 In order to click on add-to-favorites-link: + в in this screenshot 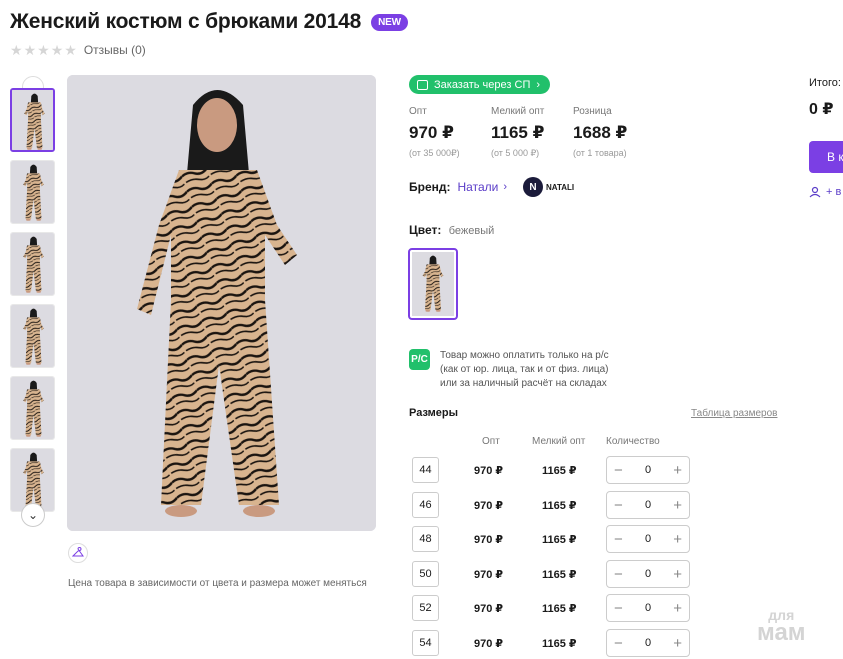, I will do `click(825, 192)`.